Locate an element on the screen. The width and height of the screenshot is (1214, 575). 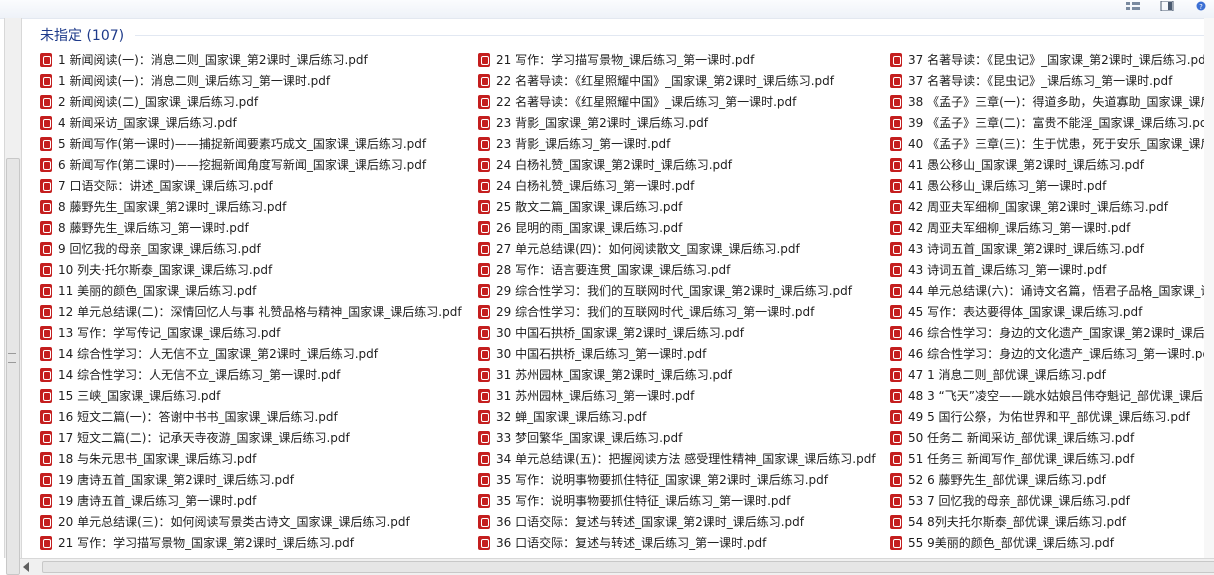
file-item: 28 写作：语言要连贯_国家课_课后练习.pdf is located at coordinates (677, 269).